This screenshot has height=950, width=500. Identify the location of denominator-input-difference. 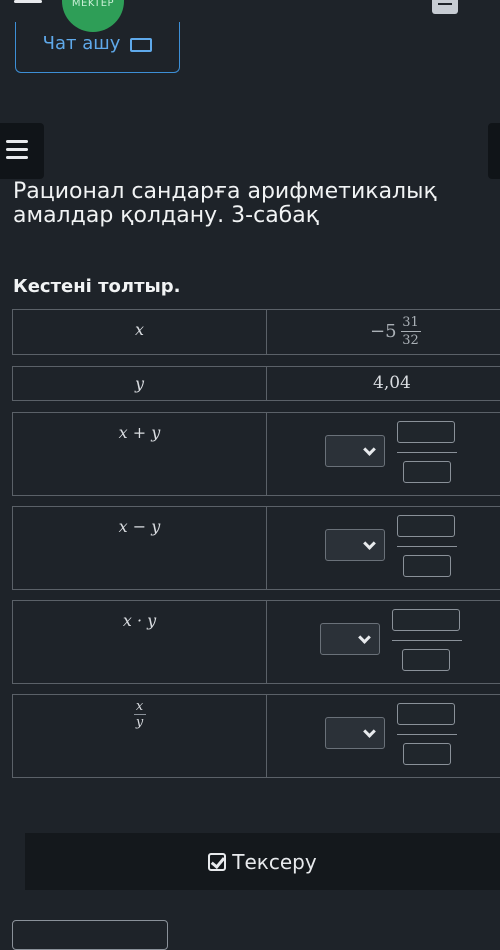
(427, 566).